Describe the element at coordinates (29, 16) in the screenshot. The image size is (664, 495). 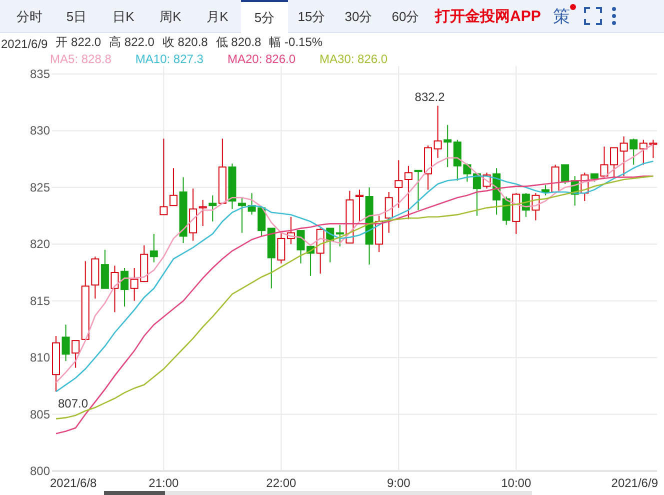
I see `period-tab: 分时` at that location.